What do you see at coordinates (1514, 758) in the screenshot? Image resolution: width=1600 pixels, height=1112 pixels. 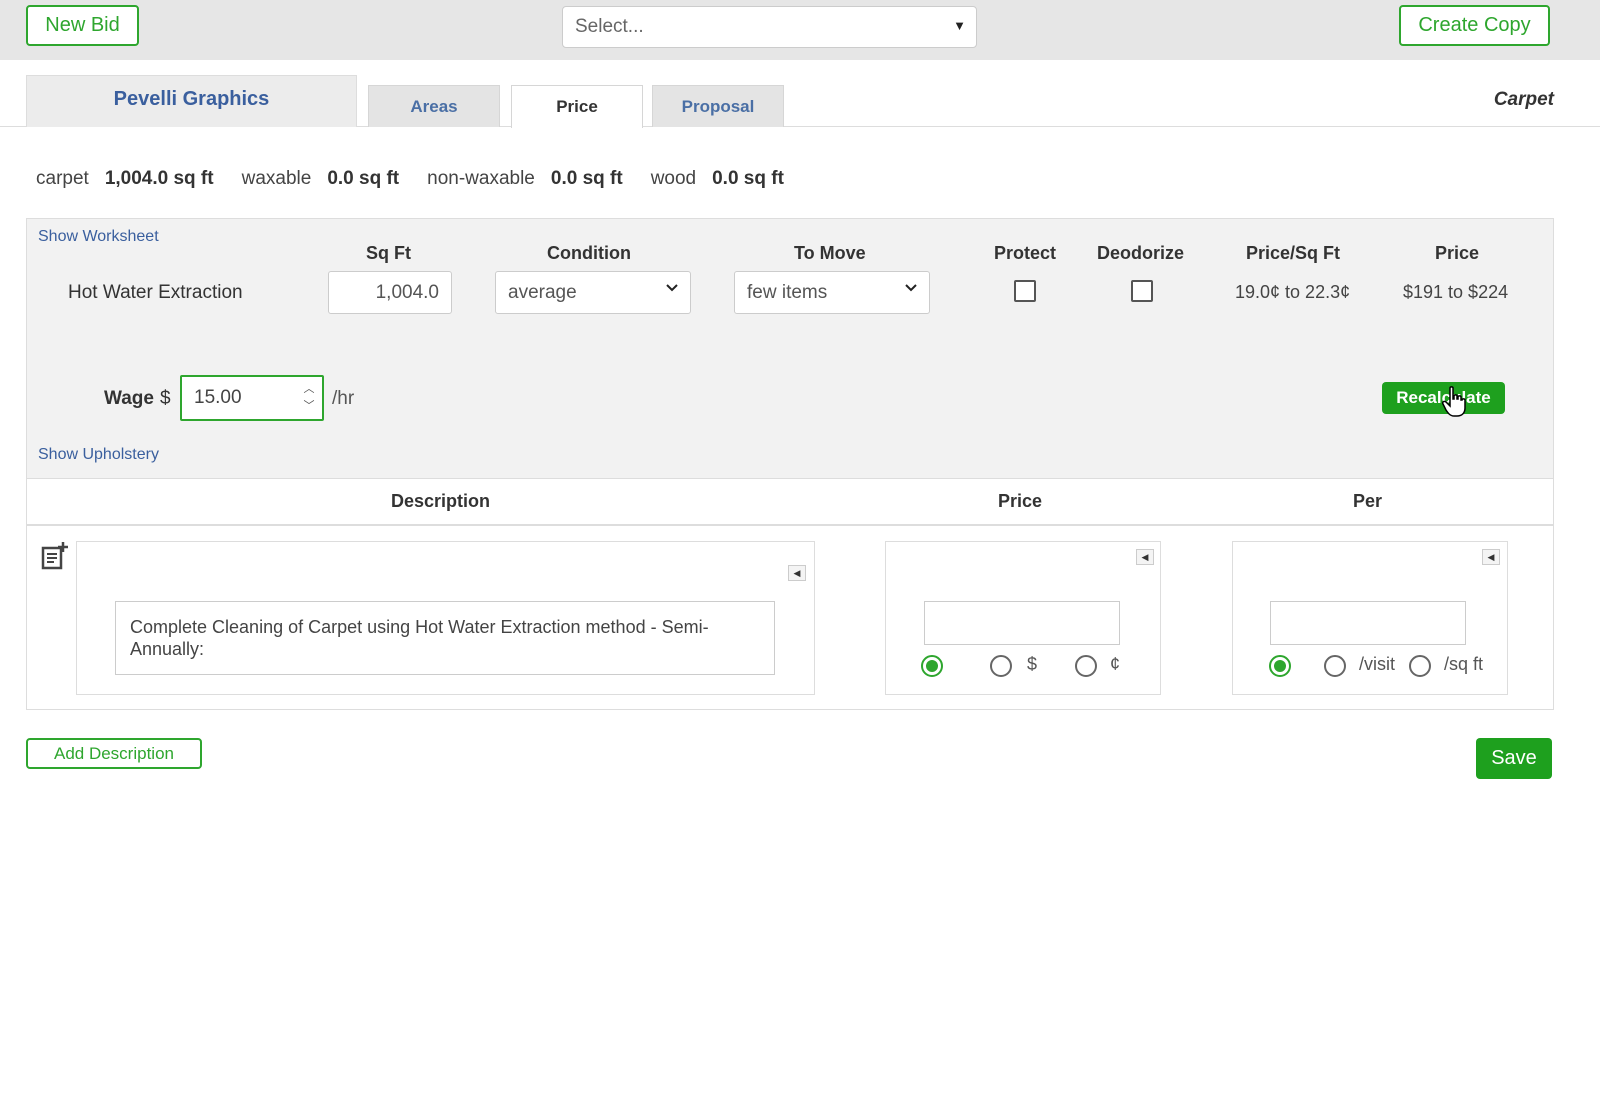 I see `save-button: Save` at bounding box center [1514, 758].